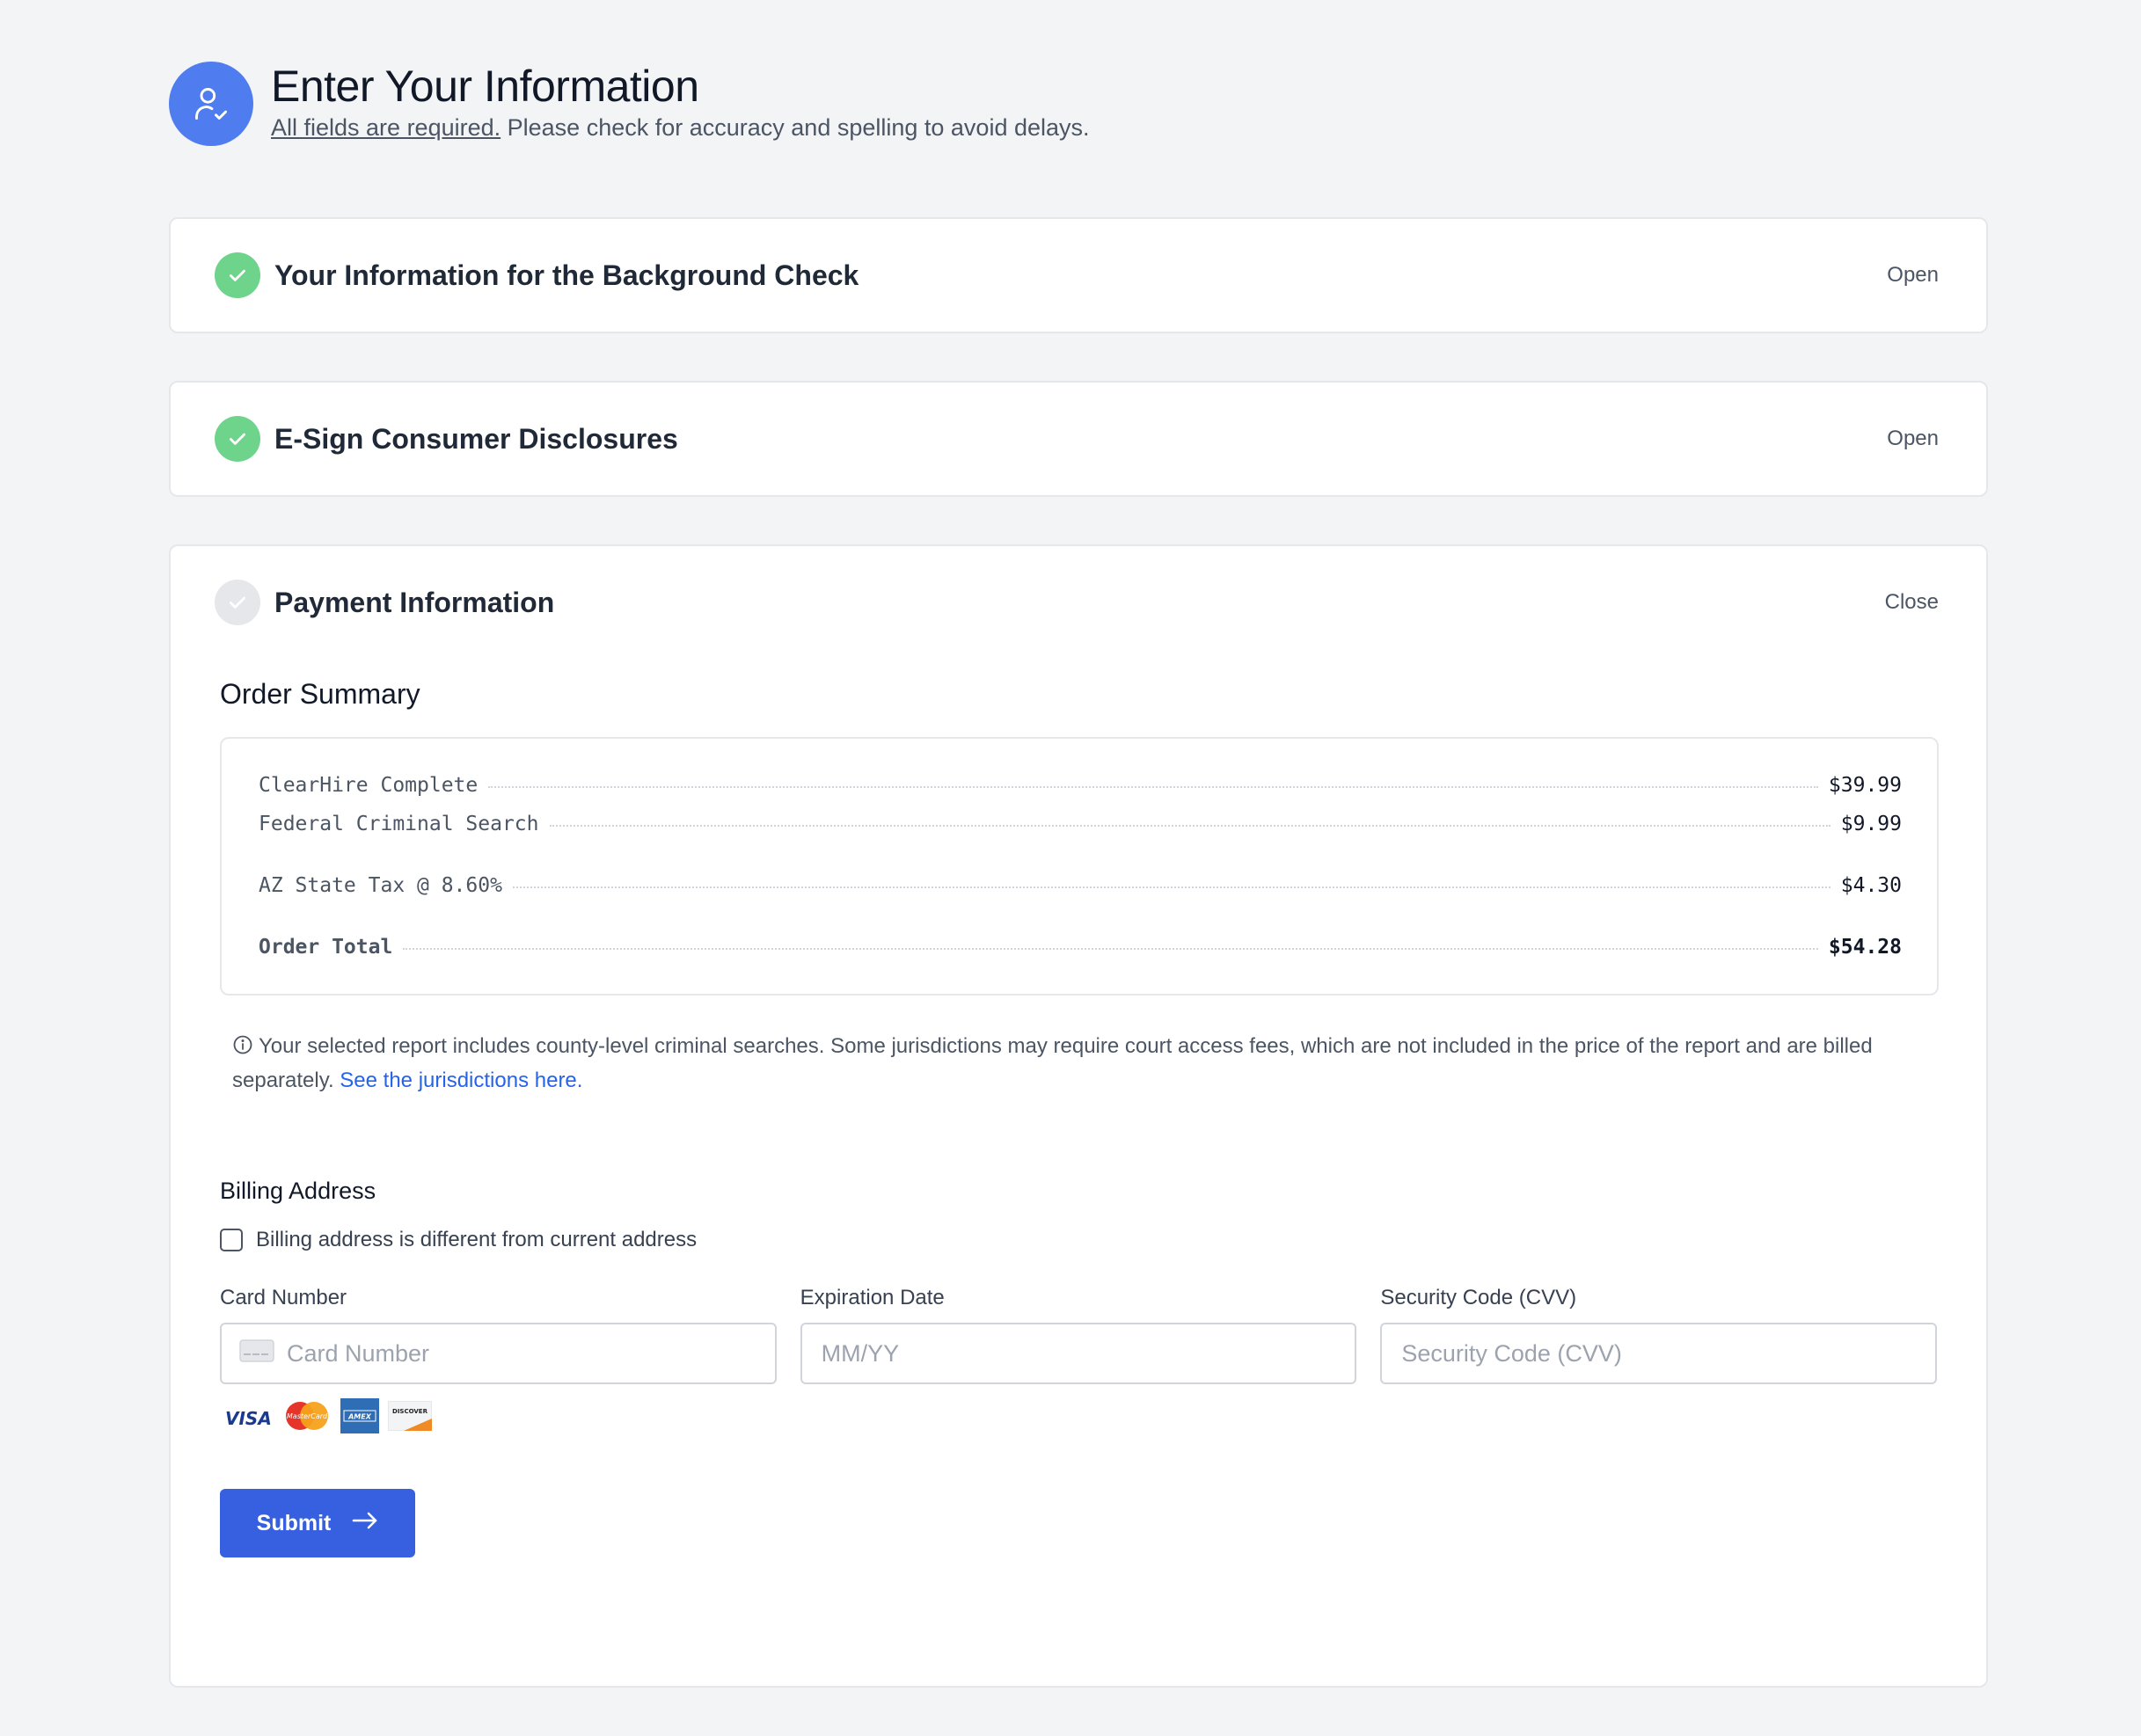 The width and height of the screenshot is (2141, 1736). Describe the element at coordinates (860, 1353) in the screenshot. I see `expiration-date-placeholder: MM/YY` at that location.